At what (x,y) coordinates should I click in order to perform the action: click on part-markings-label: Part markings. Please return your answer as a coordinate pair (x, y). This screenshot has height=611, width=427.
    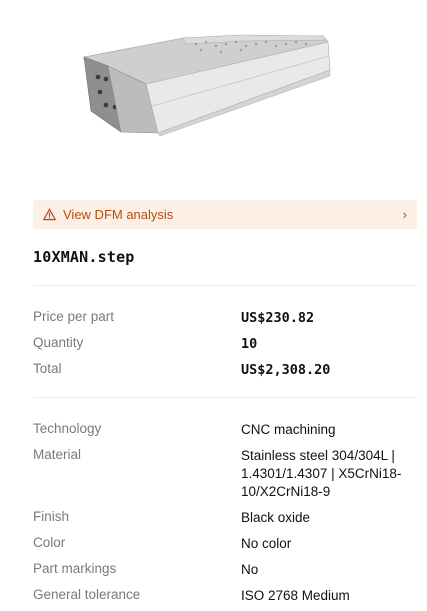
    Looking at the image, I should click on (75, 568).